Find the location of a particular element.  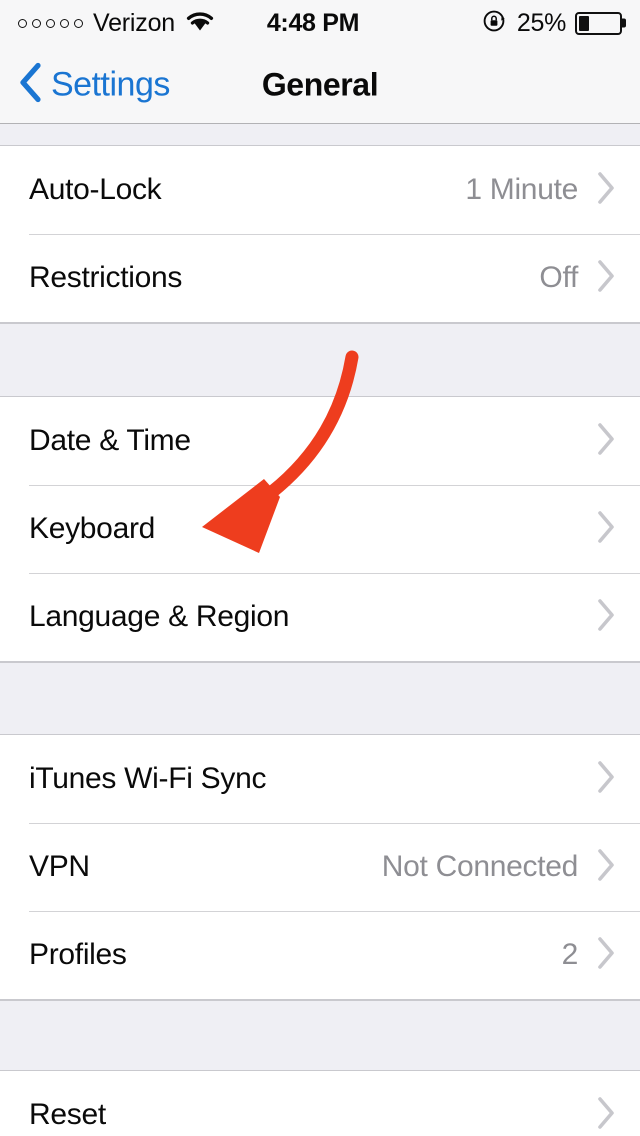

row-label: Date & Time is located at coordinates (110, 440).